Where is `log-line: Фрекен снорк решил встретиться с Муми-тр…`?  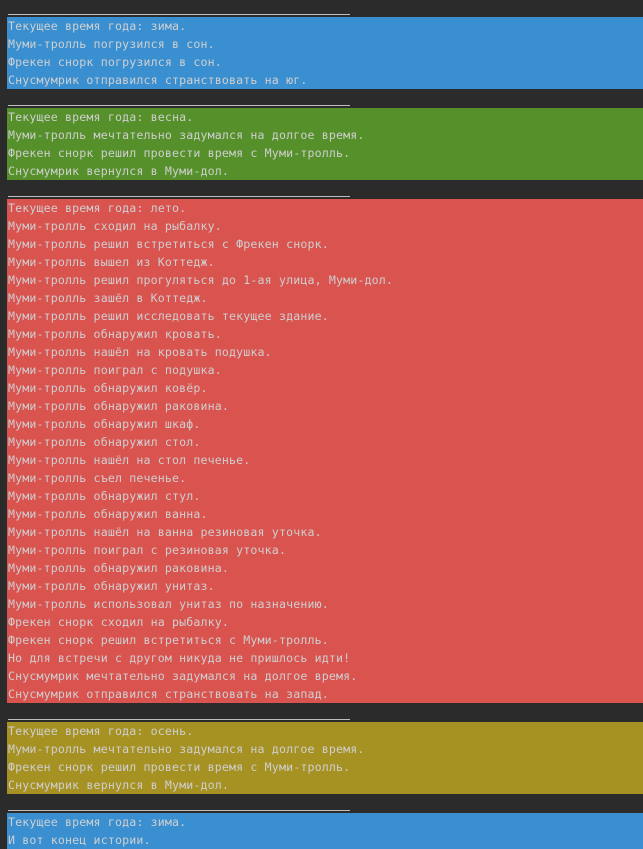 log-line: Фрекен снорк решил встретиться с Муми-тр… is located at coordinates (168, 640).